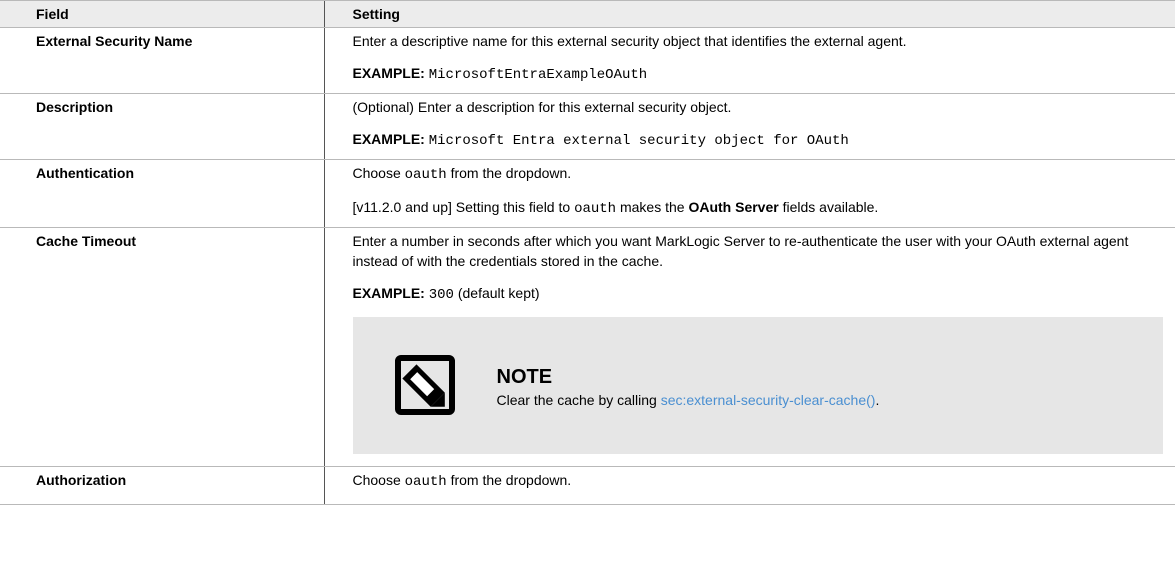 The height and width of the screenshot is (587, 1175). Describe the element at coordinates (733, 207) in the screenshot. I see `bold-term: OAuth Server` at that location.